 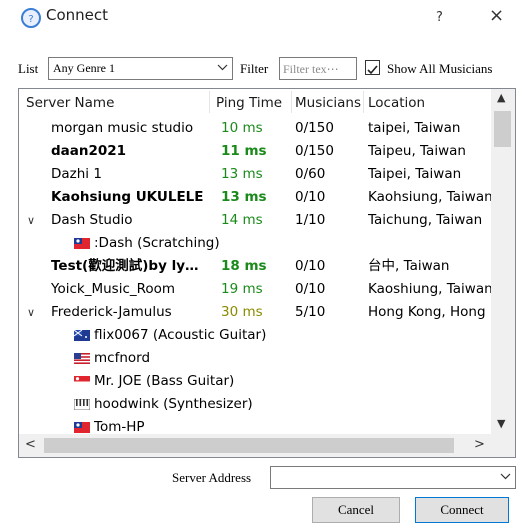 What do you see at coordinates (116, 103) in the screenshot?
I see `column-header-server-name: Server Name` at bounding box center [116, 103].